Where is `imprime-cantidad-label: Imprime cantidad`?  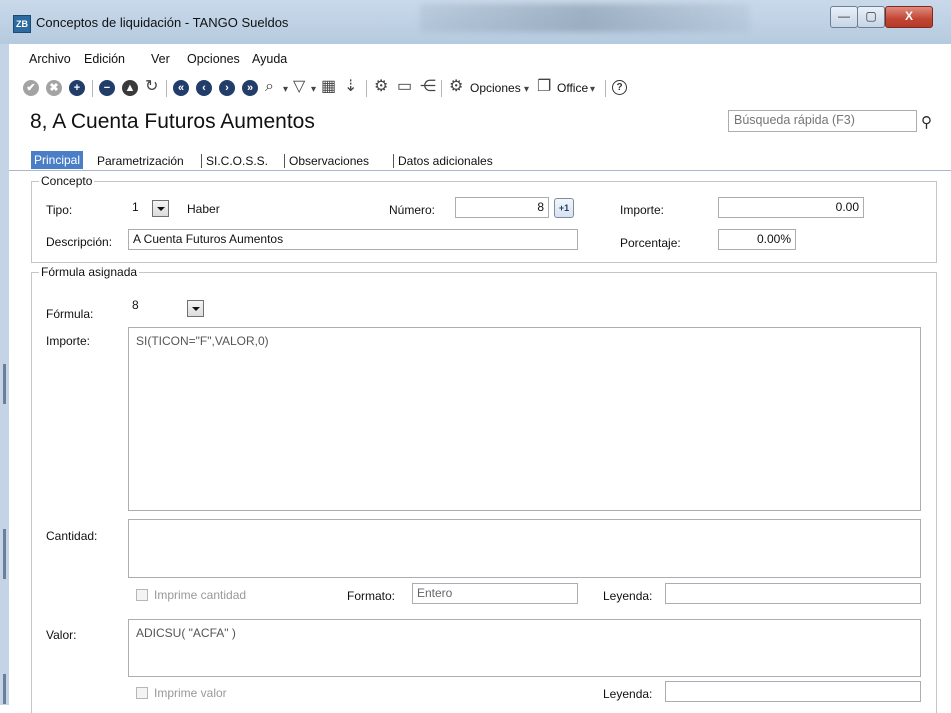
imprime-cantidad-label: Imprime cantidad is located at coordinates (200, 595).